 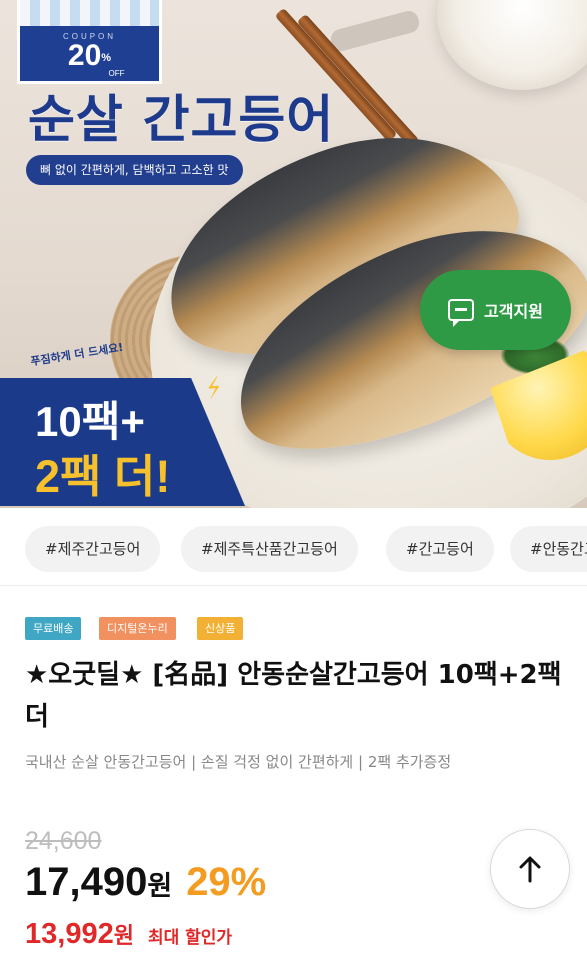 I want to click on current-price: 17,490, so click(x=86, y=882).